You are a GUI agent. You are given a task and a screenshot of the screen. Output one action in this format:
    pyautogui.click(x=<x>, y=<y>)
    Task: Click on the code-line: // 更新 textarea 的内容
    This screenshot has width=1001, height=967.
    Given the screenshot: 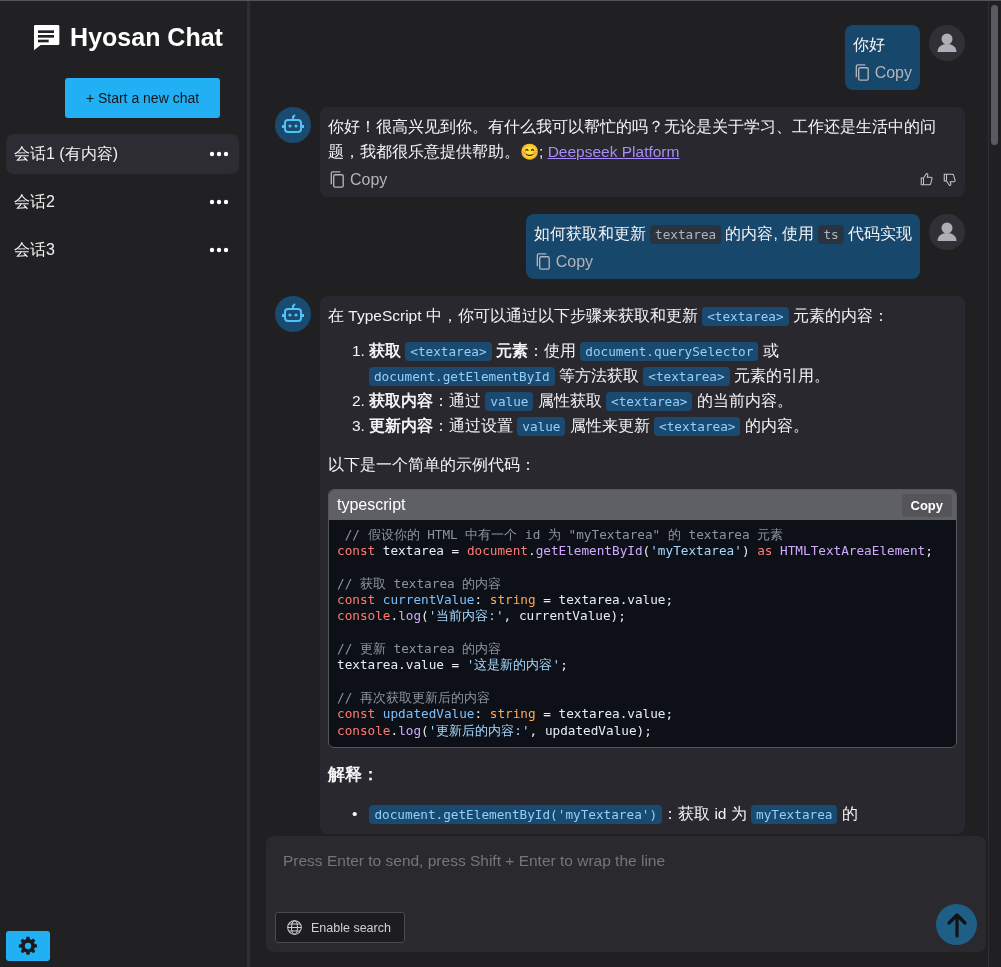 What is the action you would take?
    pyautogui.click(x=420, y=649)
    